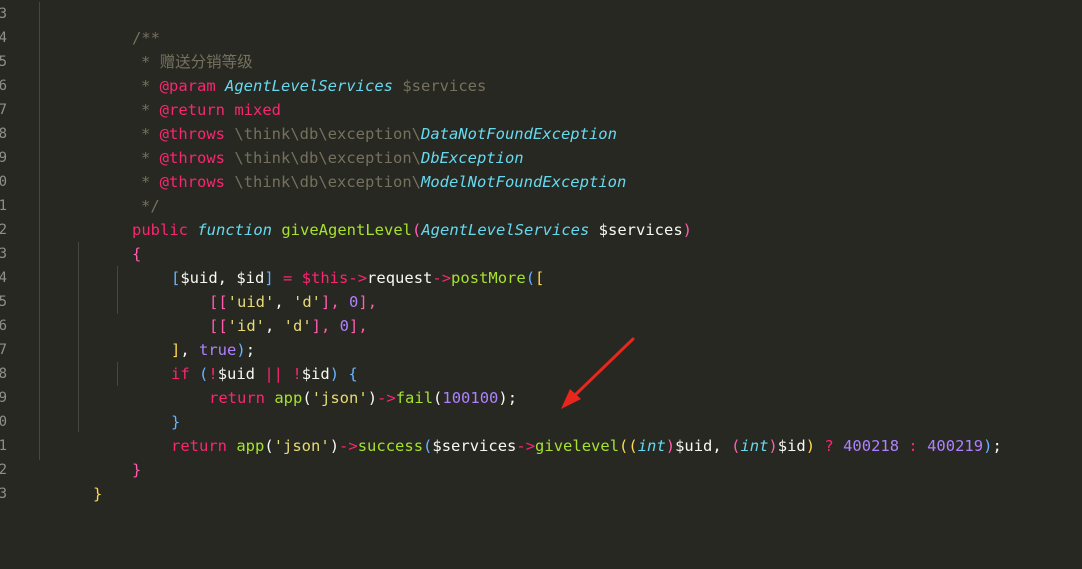  I want to click on code-line: * @return mixed, so click(183, 96).